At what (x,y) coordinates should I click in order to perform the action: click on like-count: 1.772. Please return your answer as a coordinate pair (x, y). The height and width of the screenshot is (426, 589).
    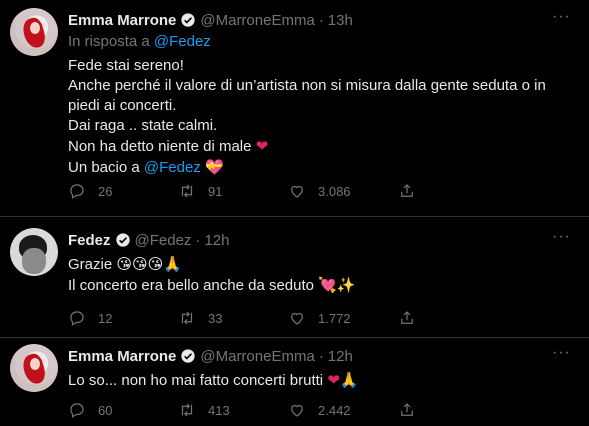
    Looking at the image, I should click on (334, 318).